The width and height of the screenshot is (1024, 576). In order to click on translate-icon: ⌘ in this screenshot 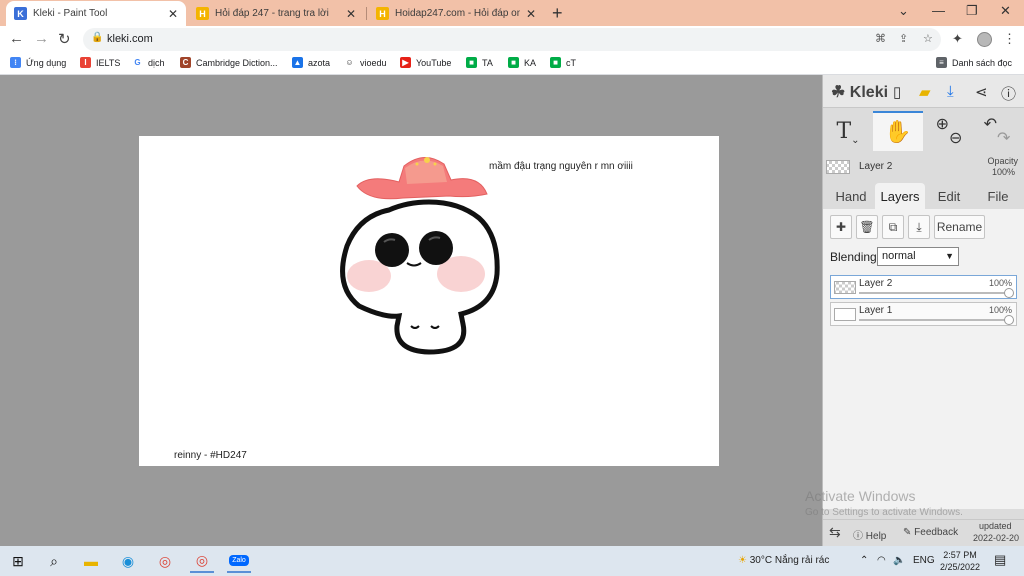, I will do `click(880, 38)`.